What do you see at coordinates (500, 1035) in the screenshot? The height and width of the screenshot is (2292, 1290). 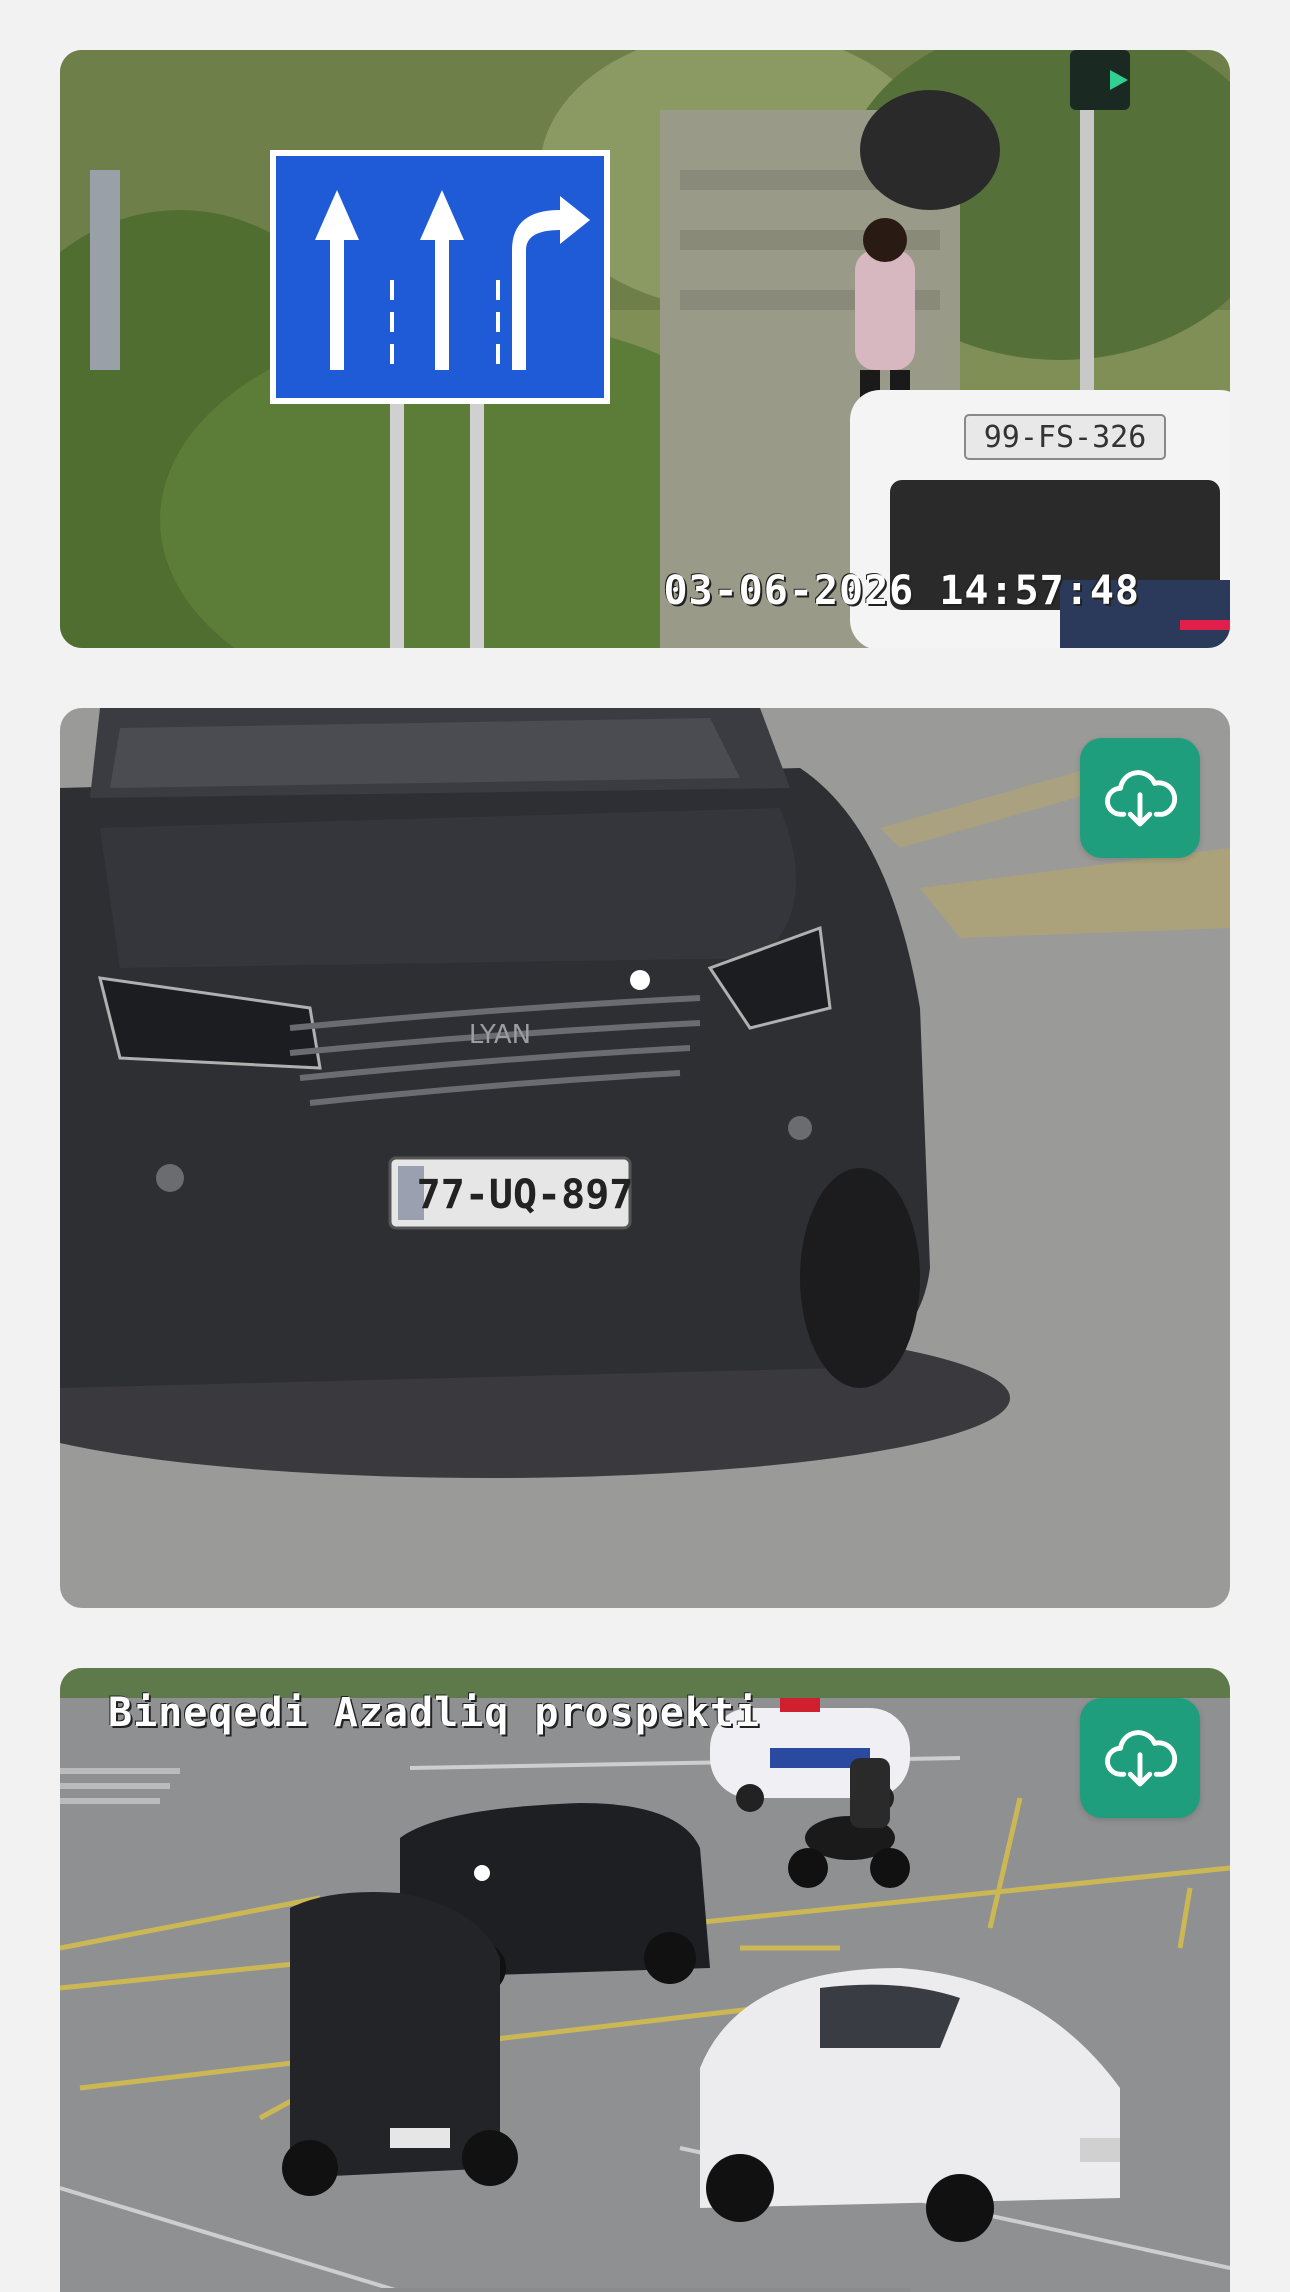 I see `svg-text: LYAN` at bounding box center [500, 1035].